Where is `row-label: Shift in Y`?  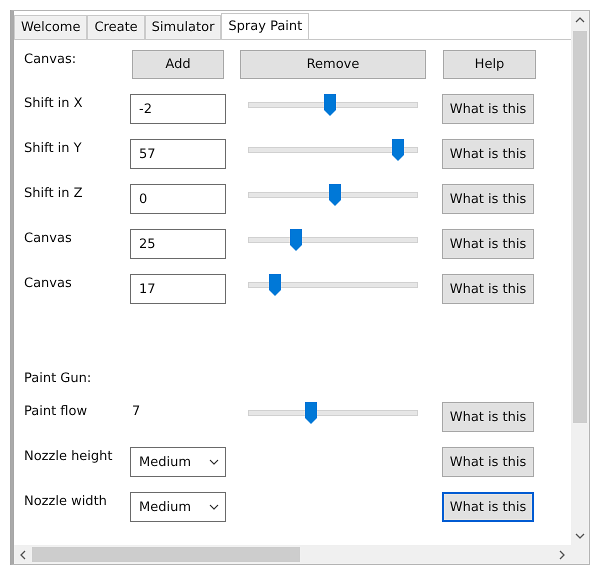 row-label: Shift in Y is located at coordinates (53, 148).